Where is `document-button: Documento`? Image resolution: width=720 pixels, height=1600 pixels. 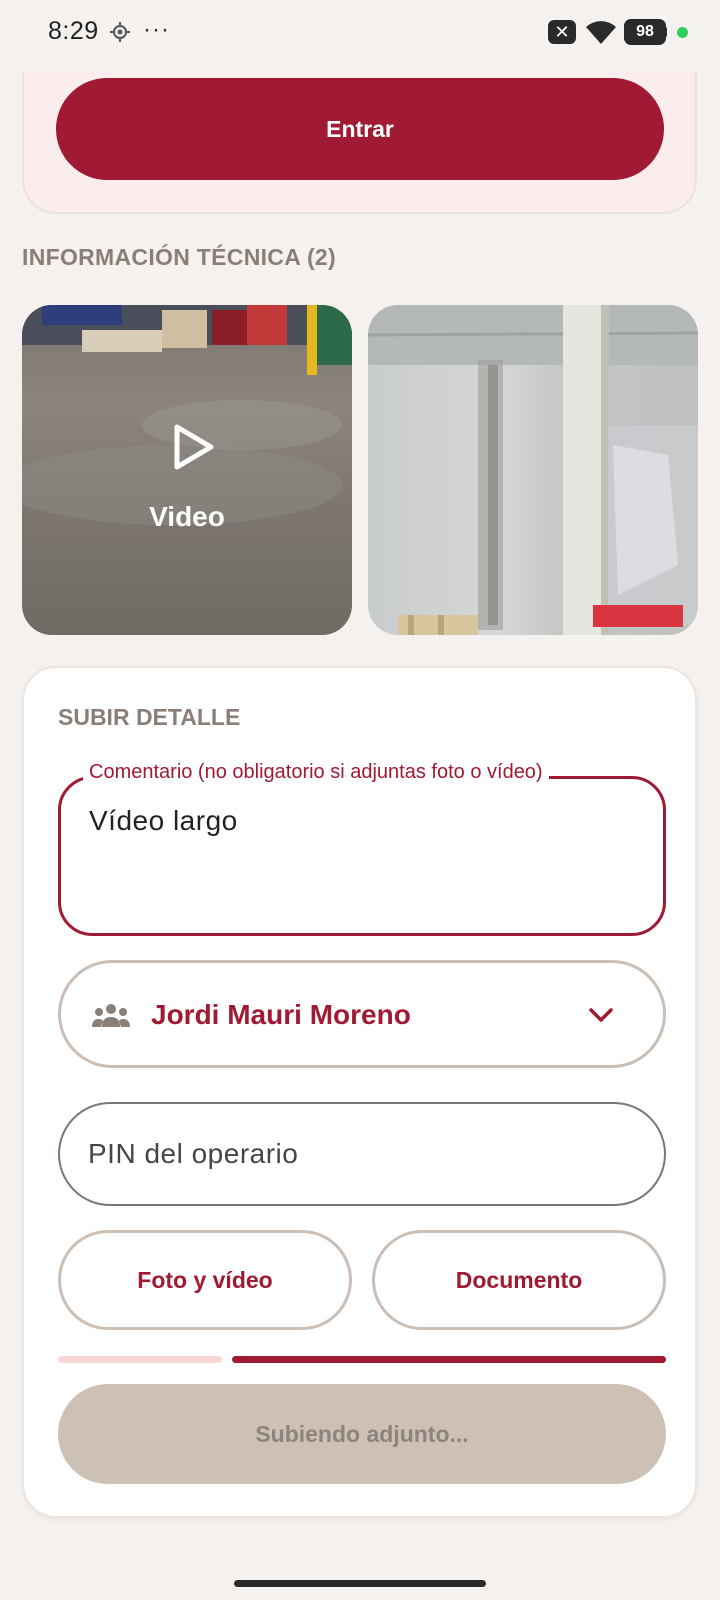 document-button: Documento is located at coordinates (519, 1280).